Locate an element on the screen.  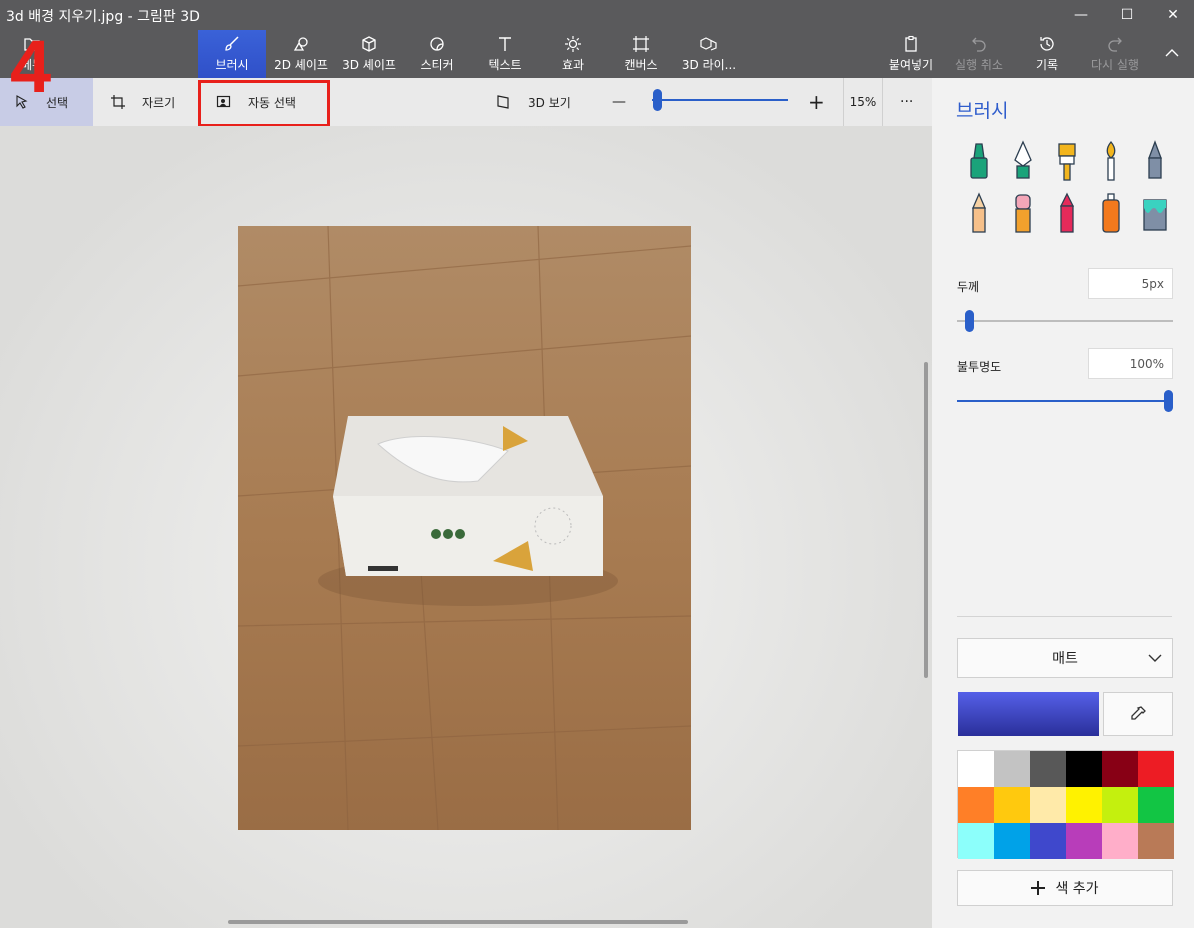
marker-icon is located at coordinates (979, 162).